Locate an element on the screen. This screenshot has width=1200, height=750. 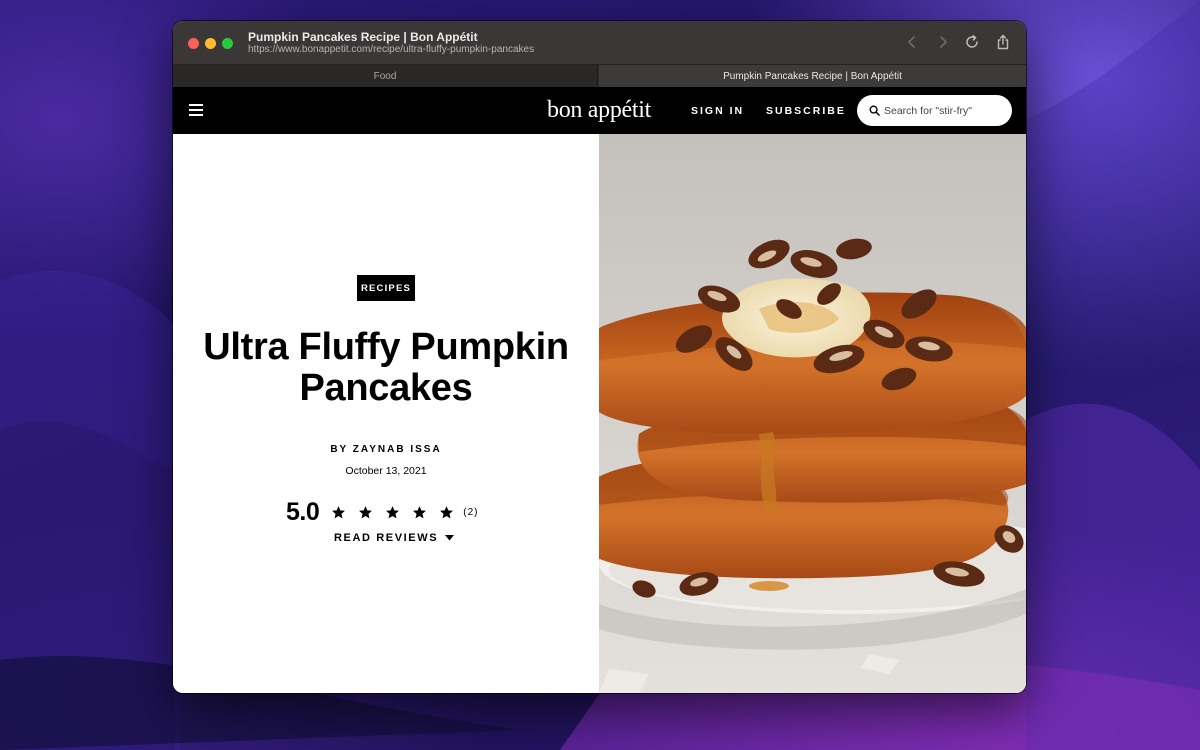
read-reviews-button: READ REVIEWS is located at coordinates (394, 538).